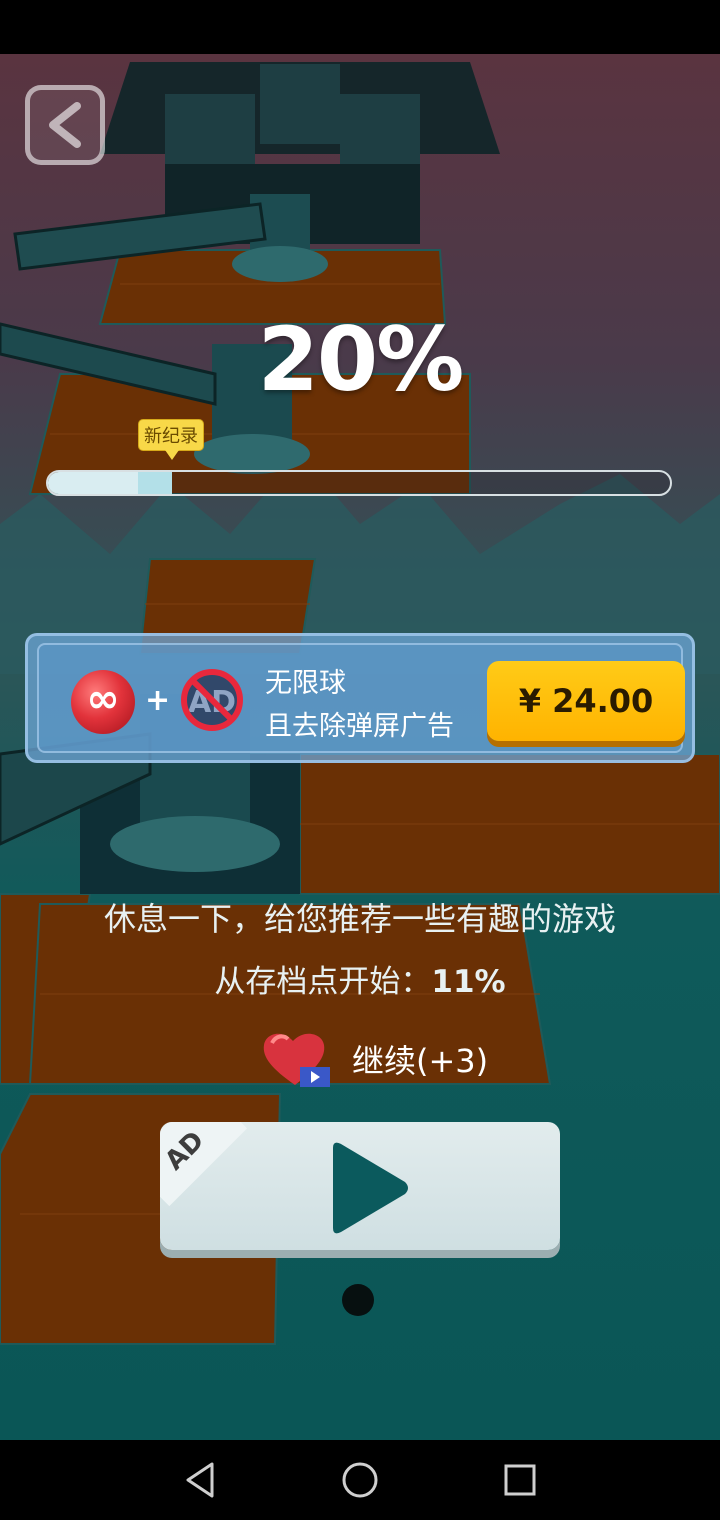 The image size is (720, 1520). I want to click on rest-message: 休息一下，给您推荐一些有趣的游戏, so click(359, 919).